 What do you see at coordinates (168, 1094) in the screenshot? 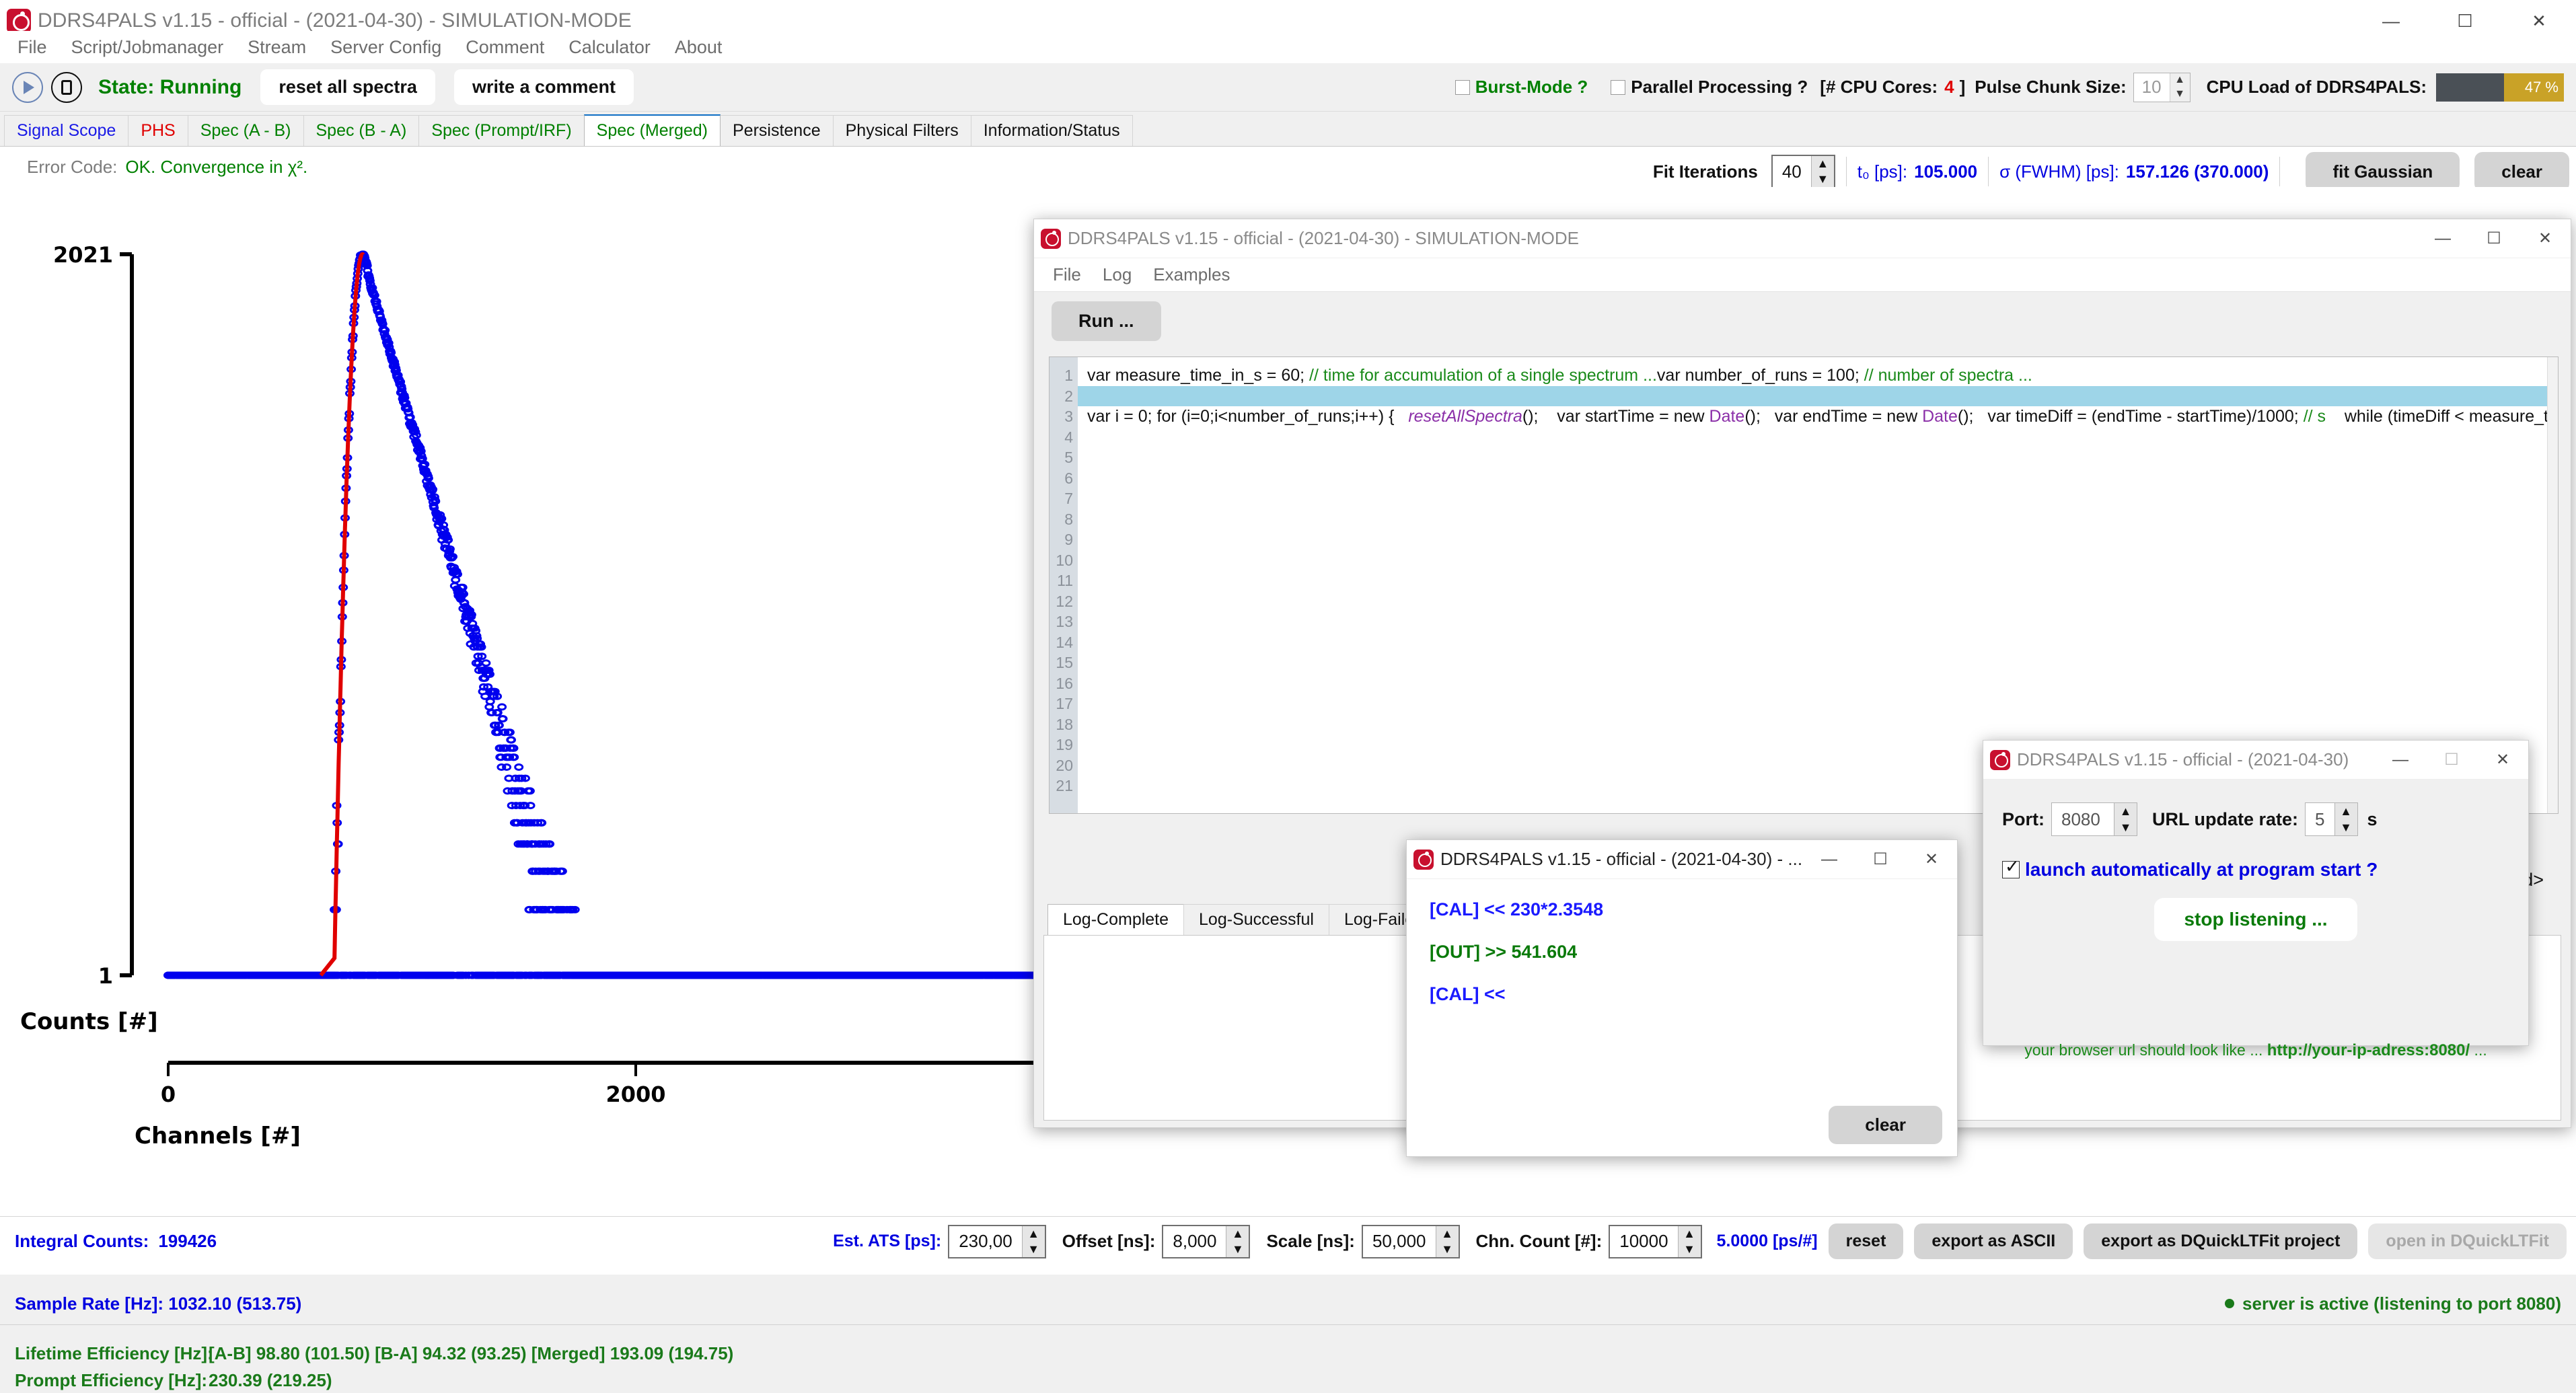
I see `x-tick-0: 0` at bounding box center [168, 1094].